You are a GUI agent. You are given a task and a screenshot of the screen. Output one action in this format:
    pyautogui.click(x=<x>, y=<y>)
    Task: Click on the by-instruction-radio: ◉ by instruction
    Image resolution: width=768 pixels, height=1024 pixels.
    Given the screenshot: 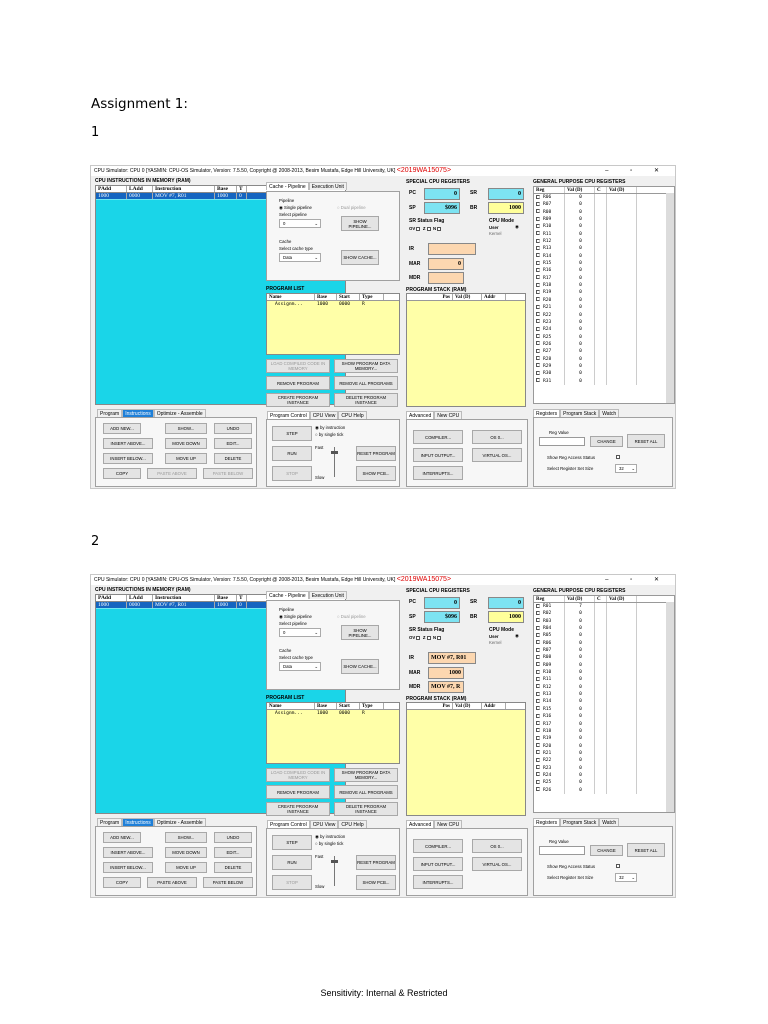 What is the action you would take?
    pyautogui.click(x=330, y=837)
    